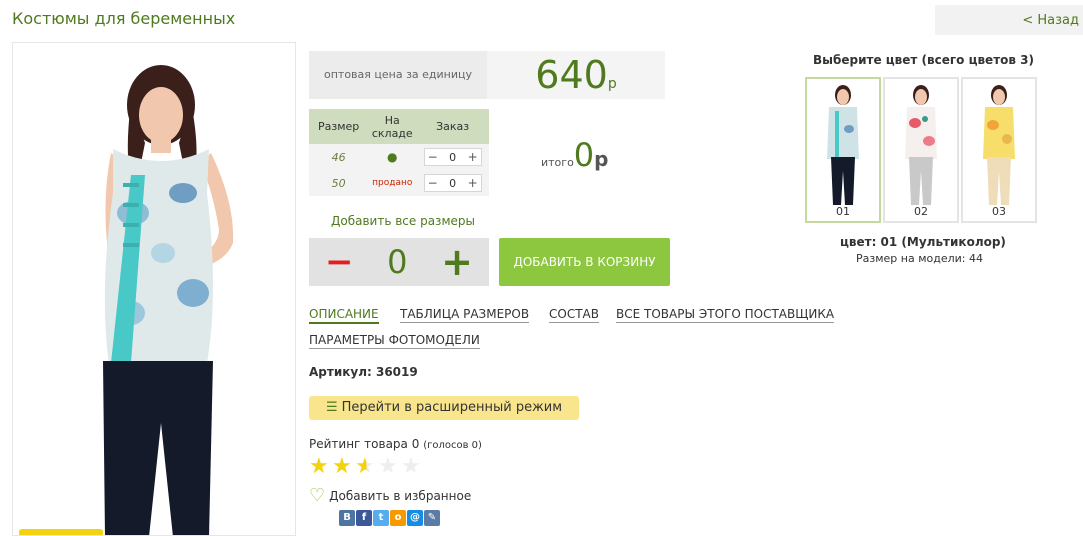 This screenshot has width=1083, height=536. What do you see at coordinates (452, 407) in the screenshot?
I see `extended-mode-label: Перейти в расширенный режим` at bounding box center [452, 407].